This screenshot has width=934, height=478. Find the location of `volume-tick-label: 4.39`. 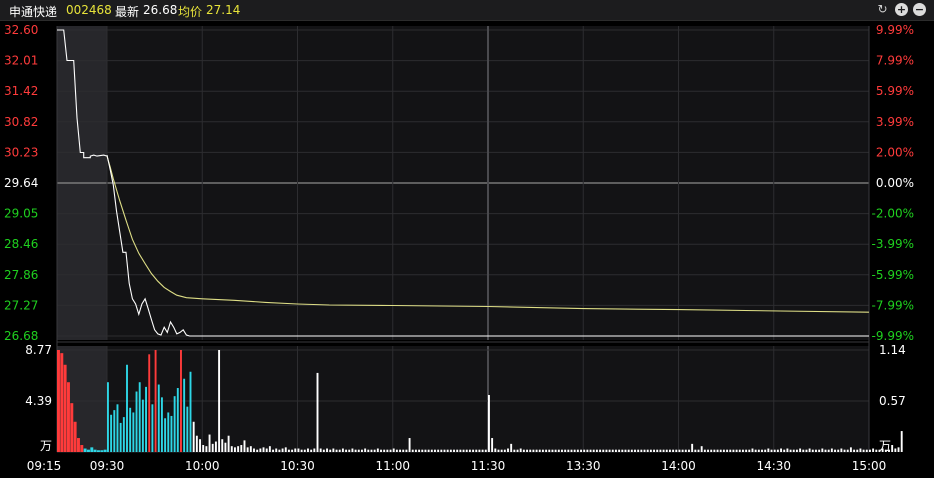

volume-tick-label: 4.39 is located at coordinates (38, 401).